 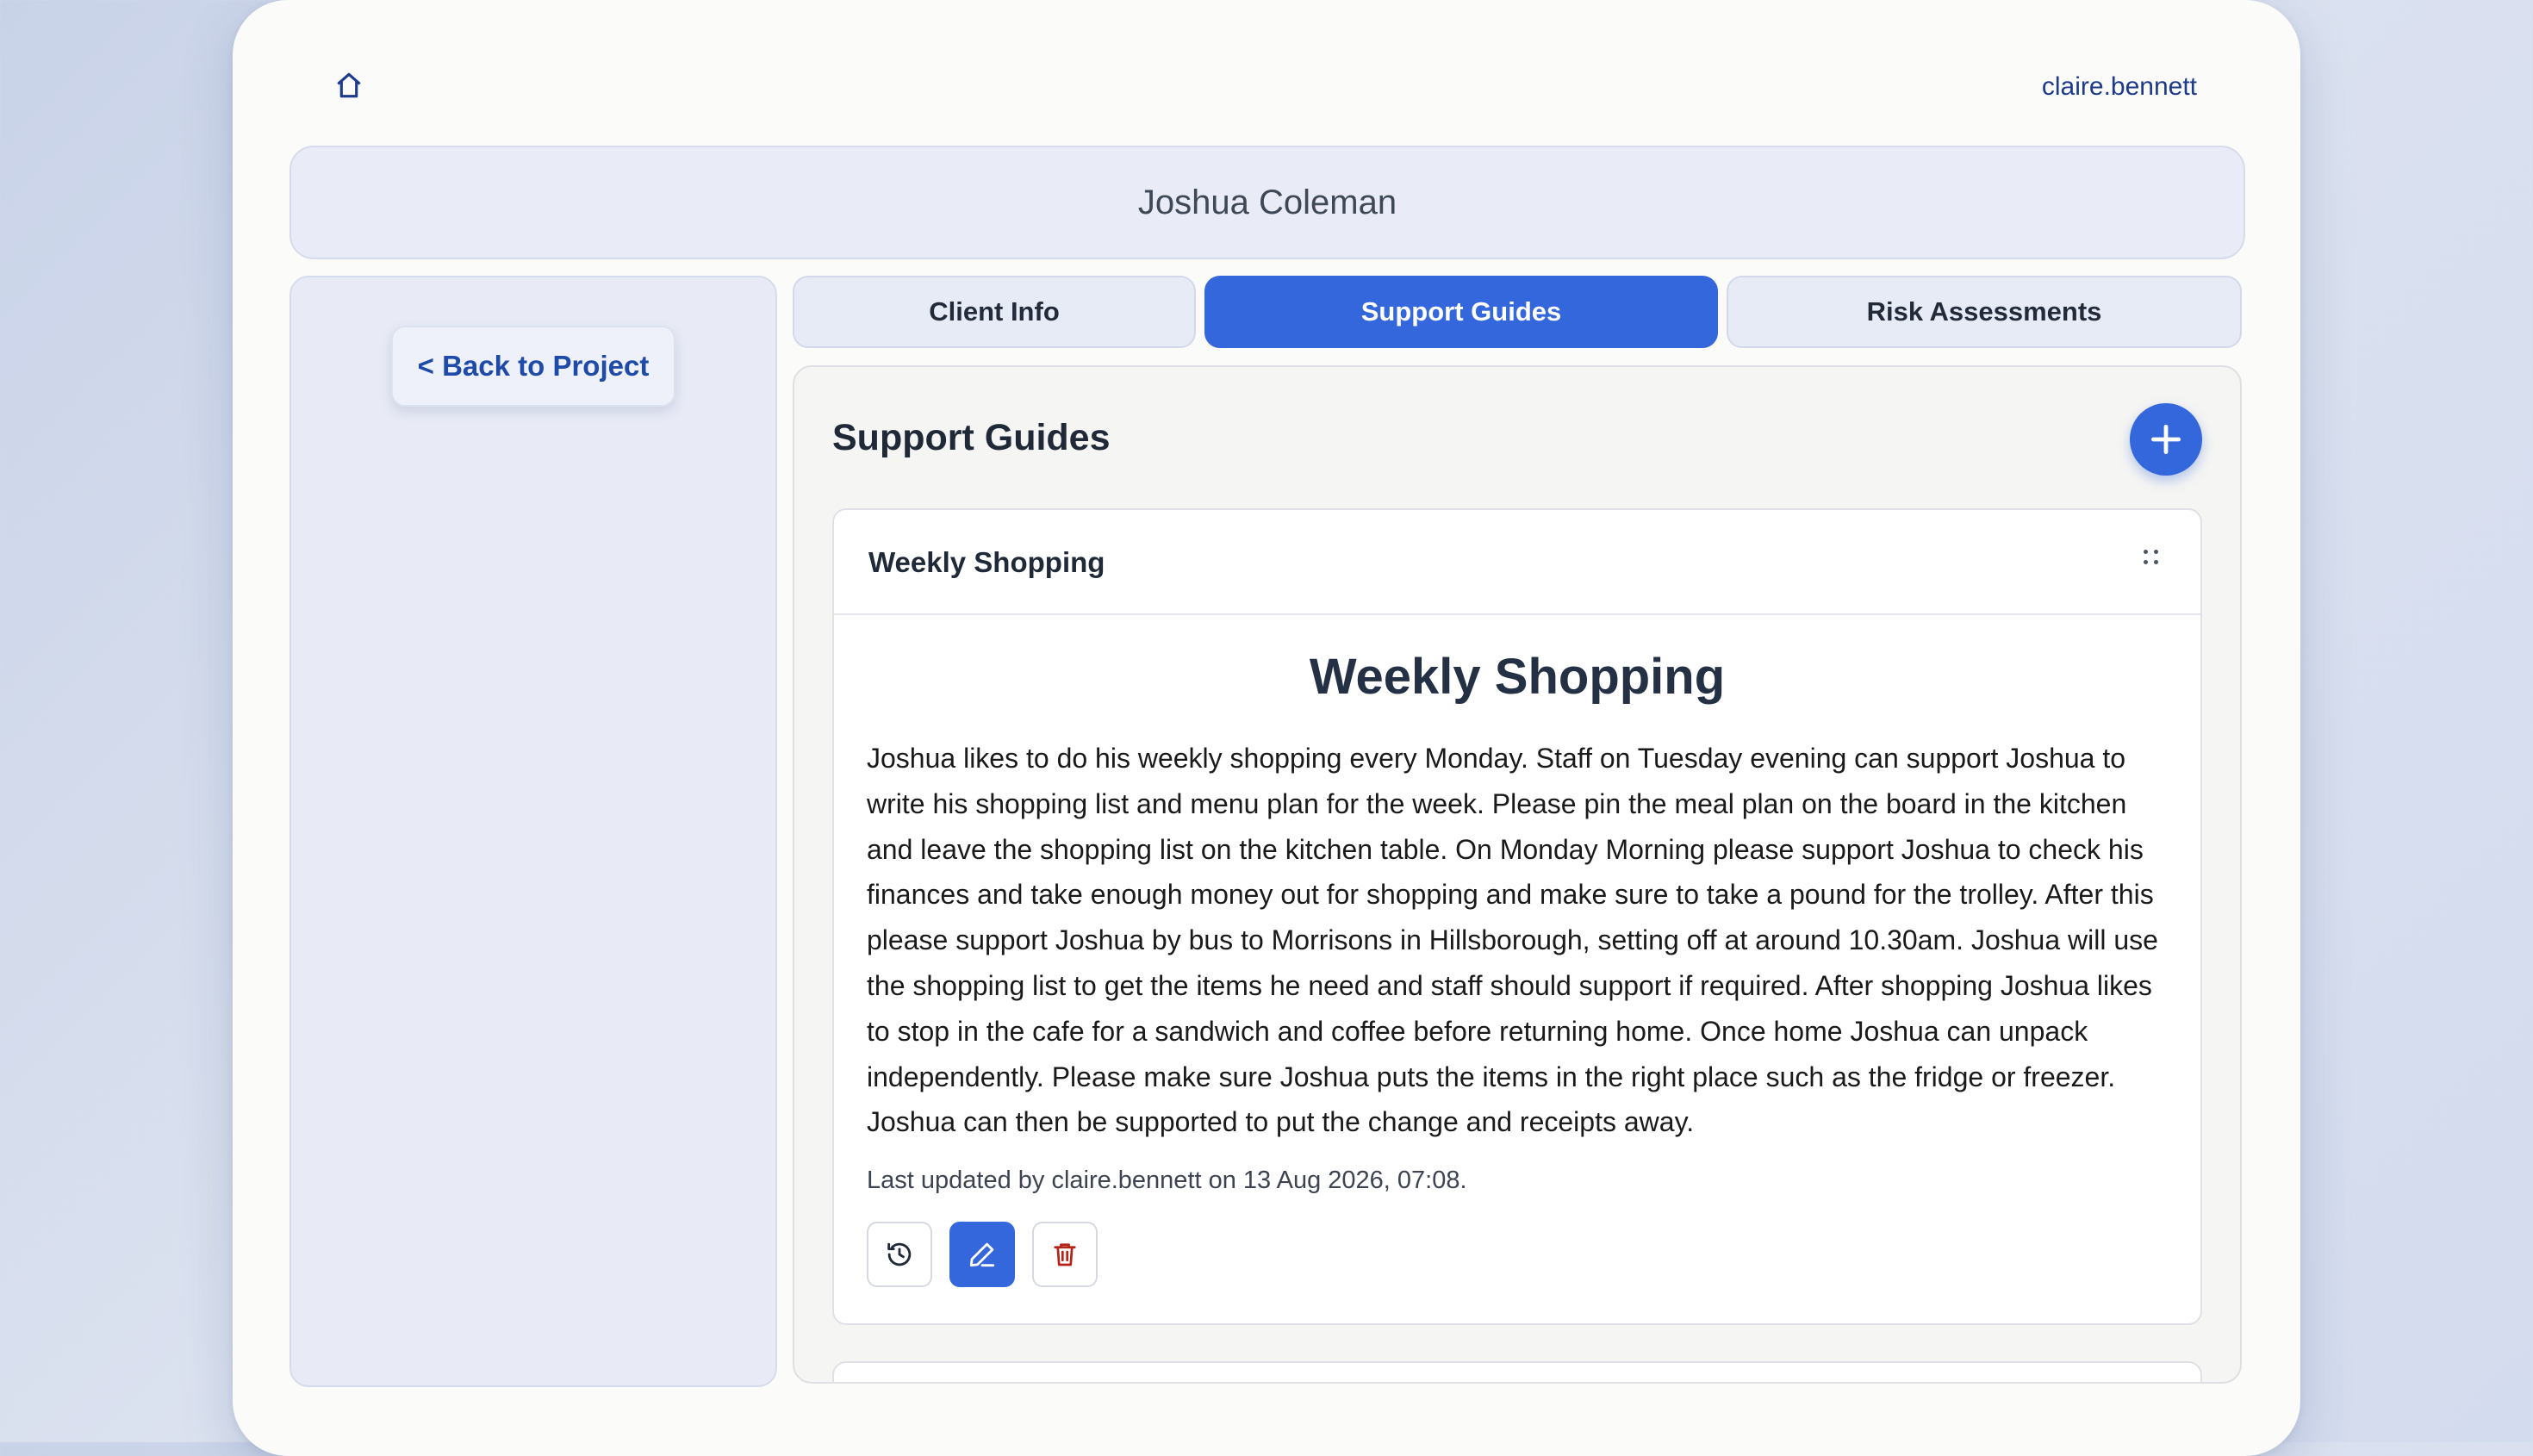 I want to click on back-to-project-button: < Back to Project, so click(x=533, y=366).